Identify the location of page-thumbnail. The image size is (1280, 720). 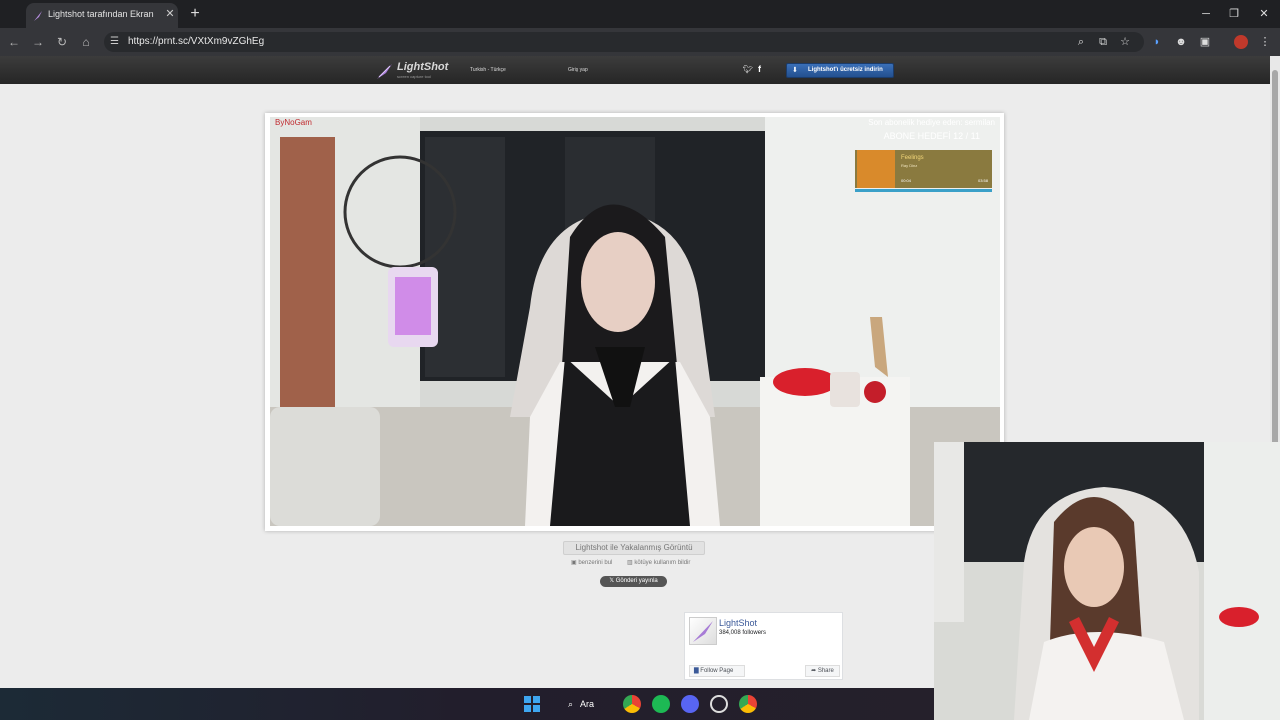
(703, 631).